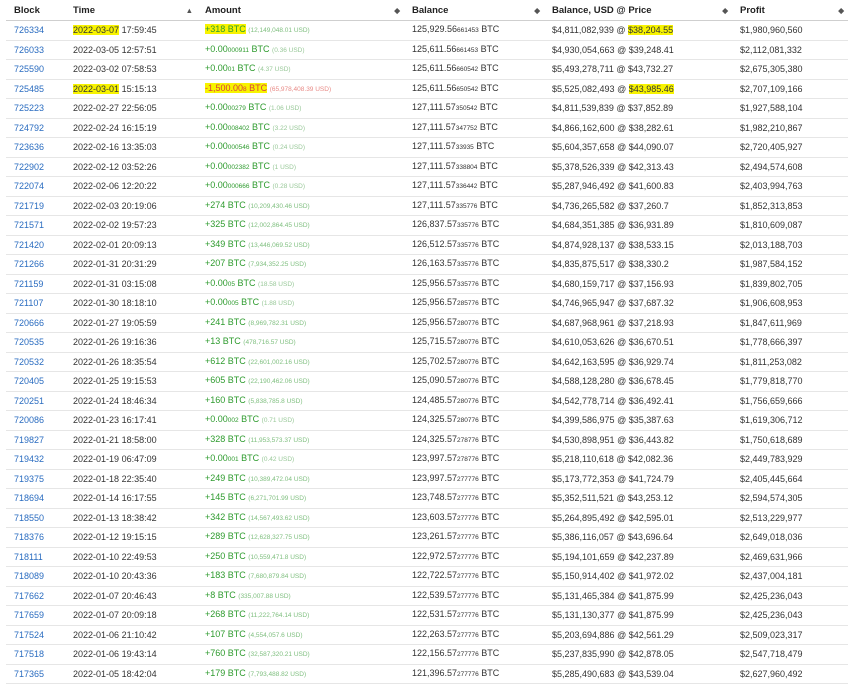 The image size is (850, 684). What do you see at coordinates (29, 498) in the screenshot?
I see `block-link: 718694` at bounding box center [29, 498].